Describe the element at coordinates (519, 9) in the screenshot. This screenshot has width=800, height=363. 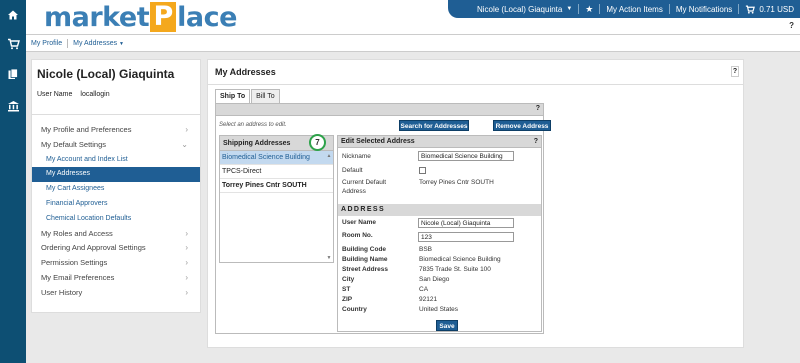
I see `user-menu-label: Nicole (Local) Giaquinta` at that location.